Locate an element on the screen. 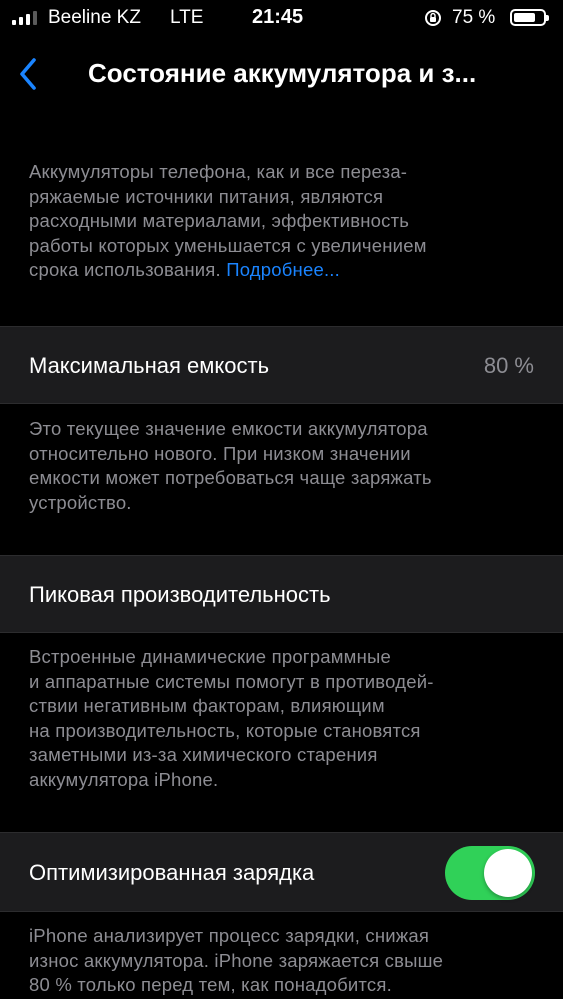 The height and width of the screenshot is (999, 563). chevron-left-icon is located at coordinates (28, 74).